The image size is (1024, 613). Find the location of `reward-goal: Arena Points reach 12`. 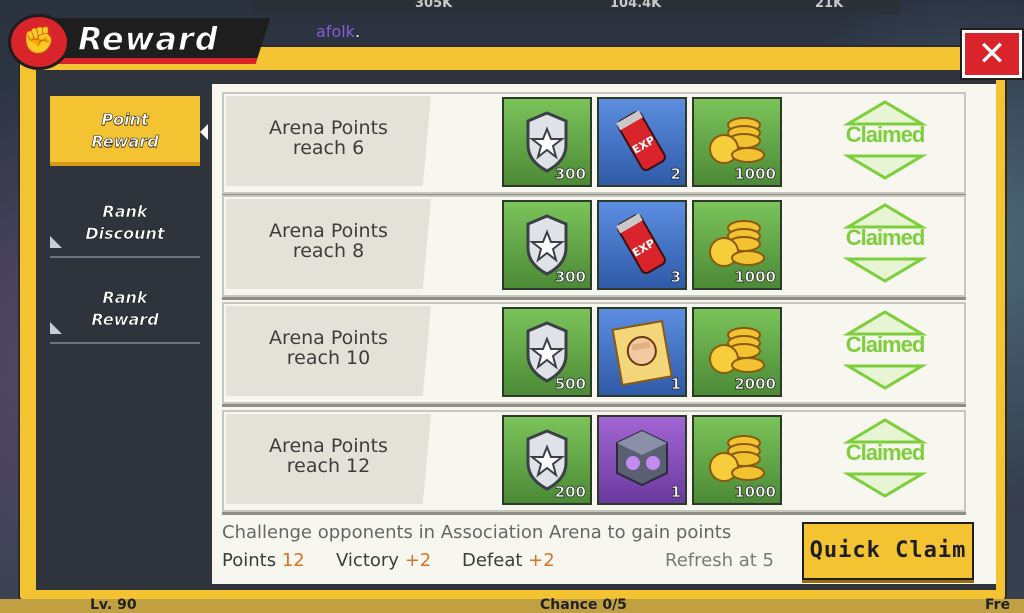

reward-goal: Arena Points reach 12 is located at coordinates (328, 459).